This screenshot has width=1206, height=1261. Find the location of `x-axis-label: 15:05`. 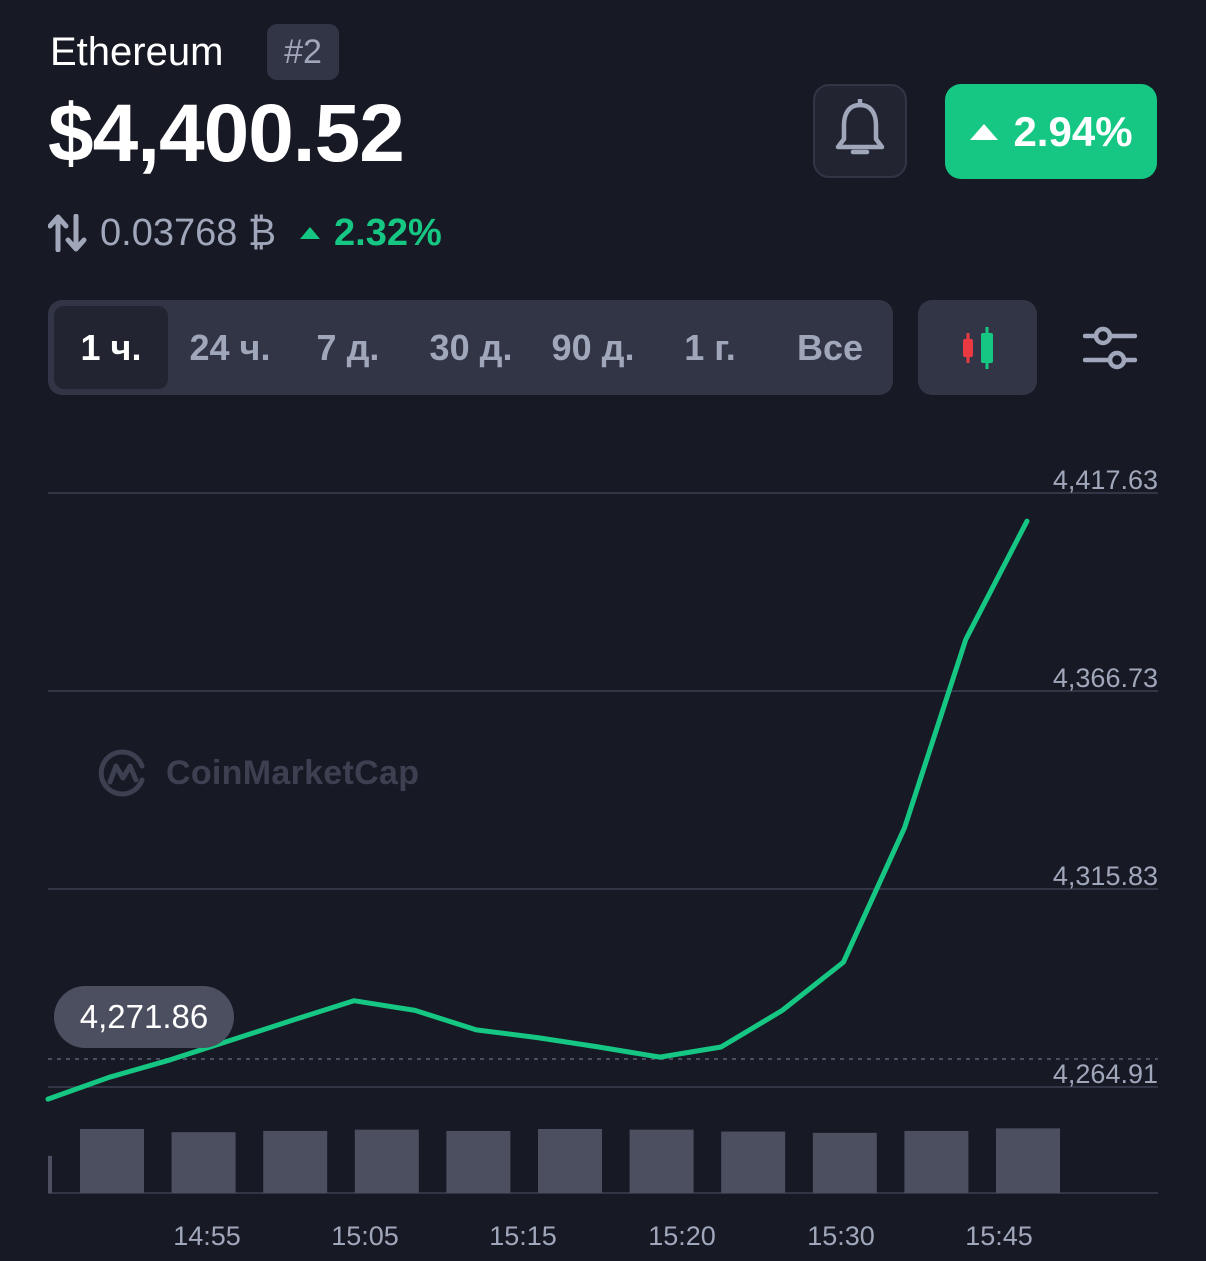

x-axis-label: 15:05 is located at coordinates (365, 1236).